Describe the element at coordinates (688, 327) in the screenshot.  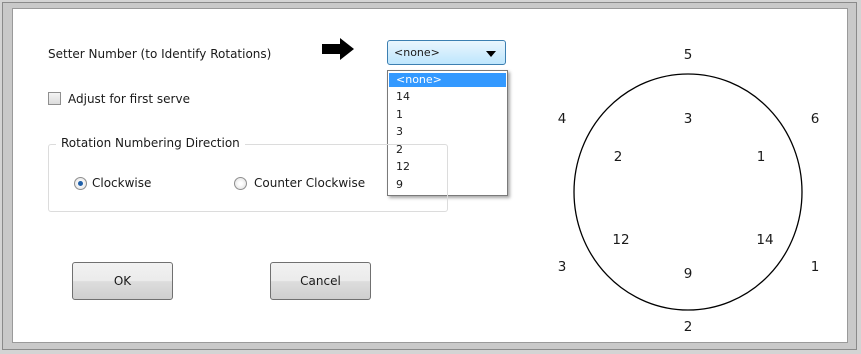
I see `outer-position-label: 2` at that location.